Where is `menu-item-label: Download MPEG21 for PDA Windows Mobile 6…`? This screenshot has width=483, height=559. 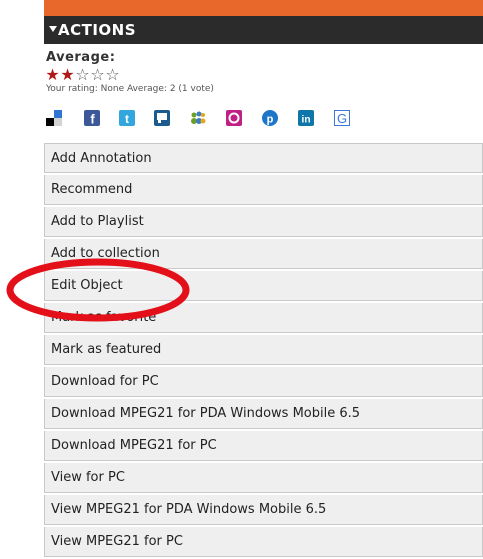 menu-item-label: Download MPEG21 for PDA Windows Mobile 6… is located at coordinates (206, 413).